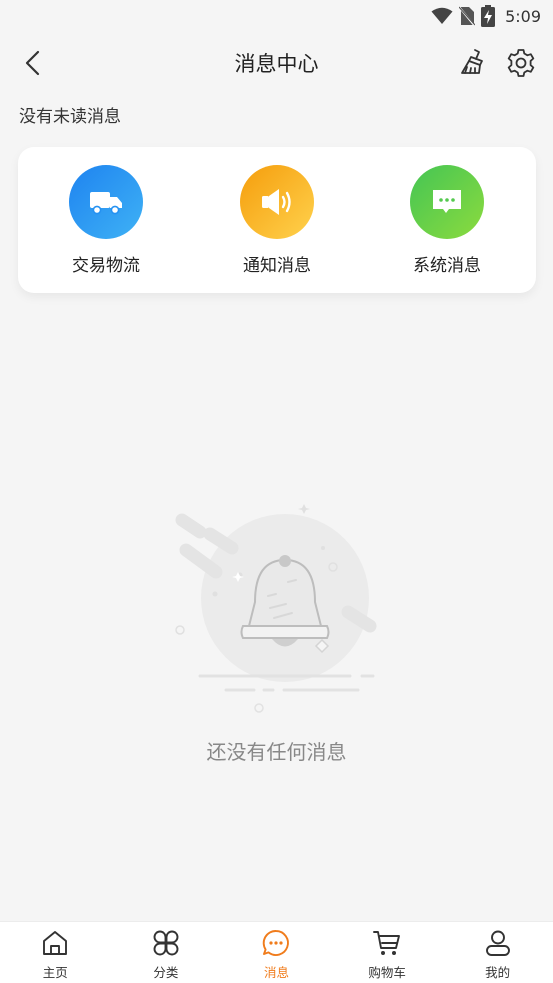 The image size is (553, 983). Describe the element at coordinates (33, 63) in the screenshot. I see `chevron-left-icon` at that location.